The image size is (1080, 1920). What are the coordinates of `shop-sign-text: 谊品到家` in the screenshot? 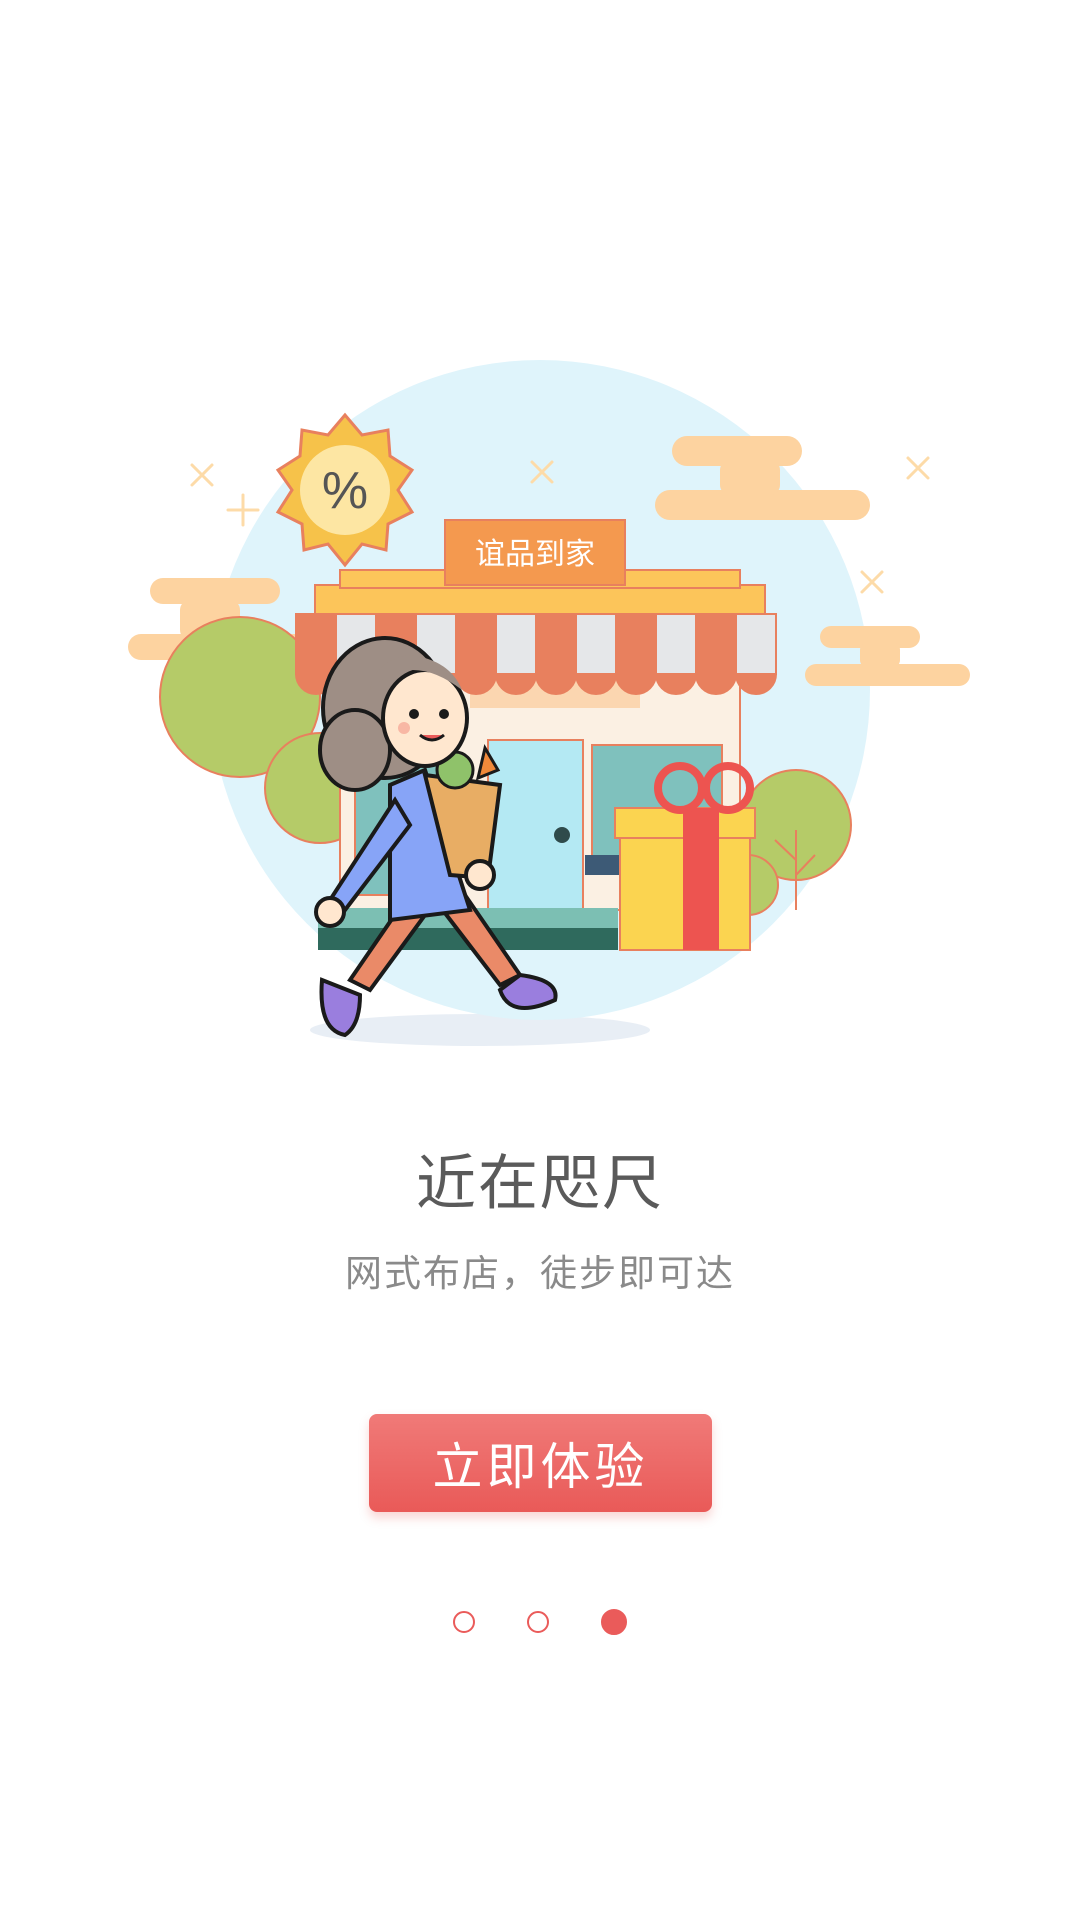 It's located at (535, 554).